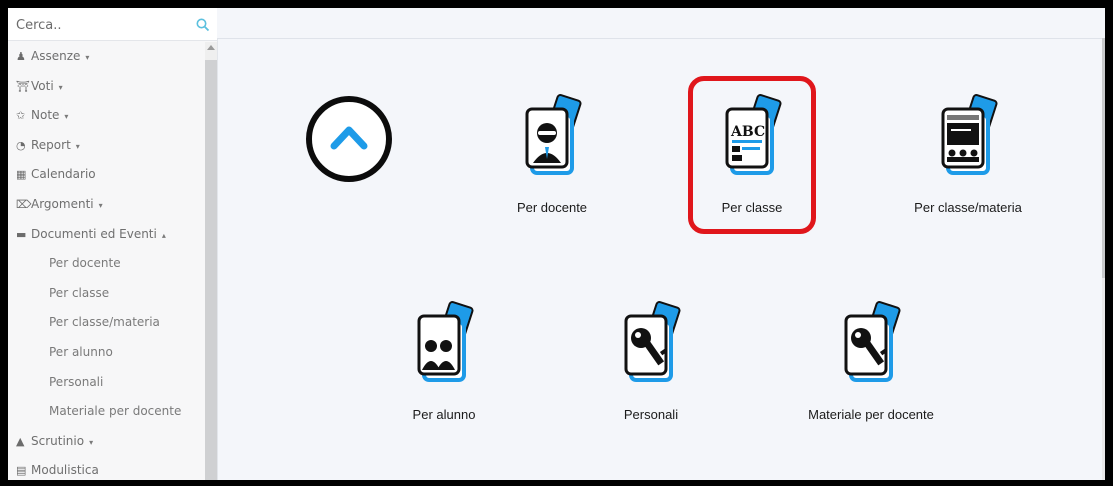 This screenshot has width=1113, height=486. Describe the element at coordinates (106, 412) in the screenshot. I see `sidebar-subitem-materiale-per-docente: Materiale per docente` at that location.